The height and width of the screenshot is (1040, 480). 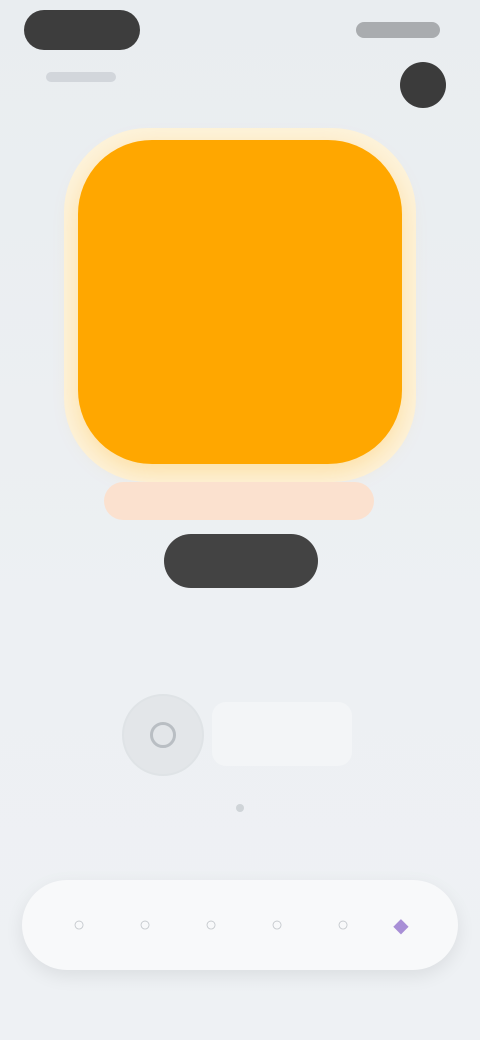 I want to click on record-button, so click(x=163, y=735).